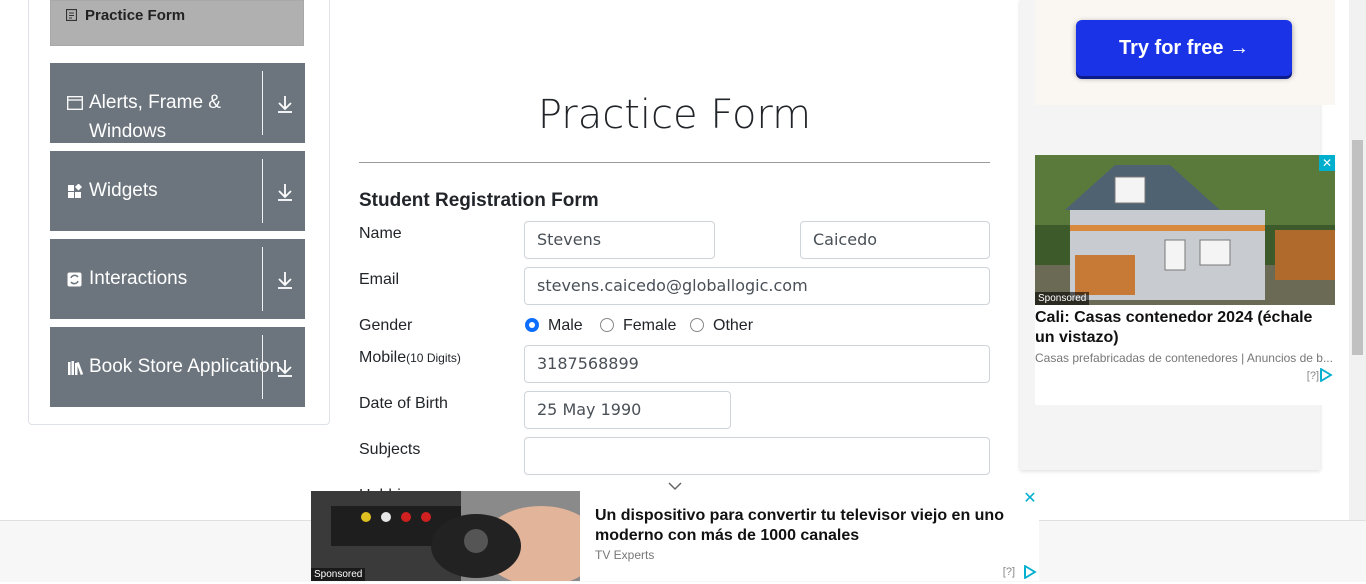  I want to click on sidebar-group-label: Book Store Application, so click(185, 366).